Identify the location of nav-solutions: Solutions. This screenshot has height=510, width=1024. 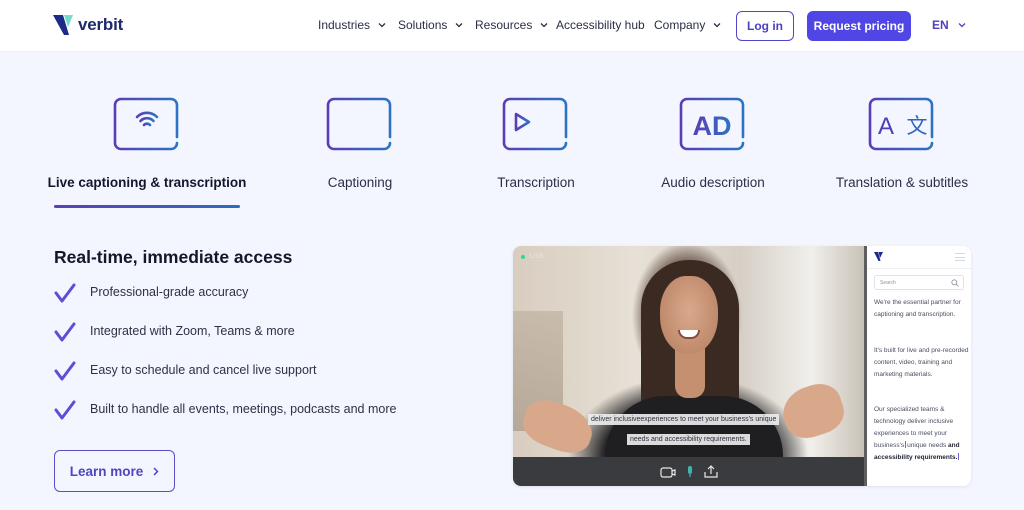
(430, 25).